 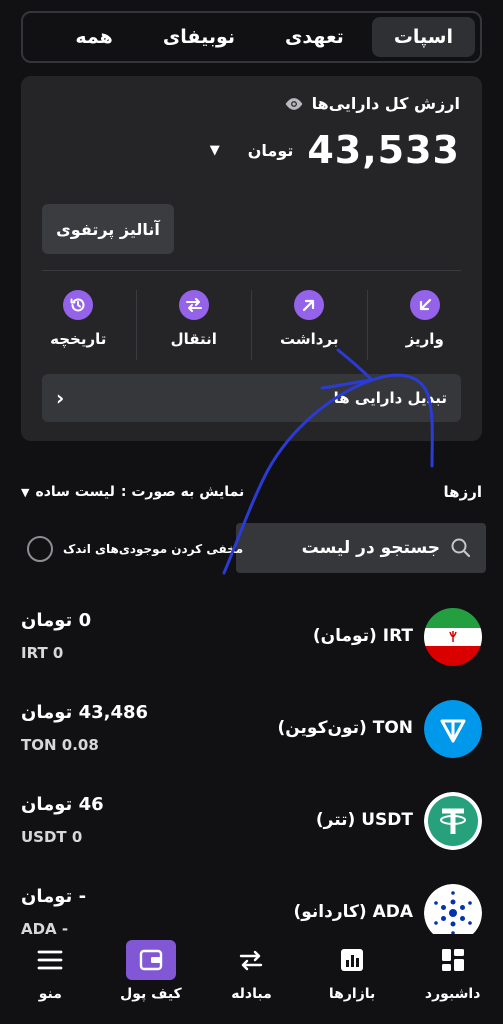 I want to click on nav-exchange: مبادله, so click(x=251, y=971).